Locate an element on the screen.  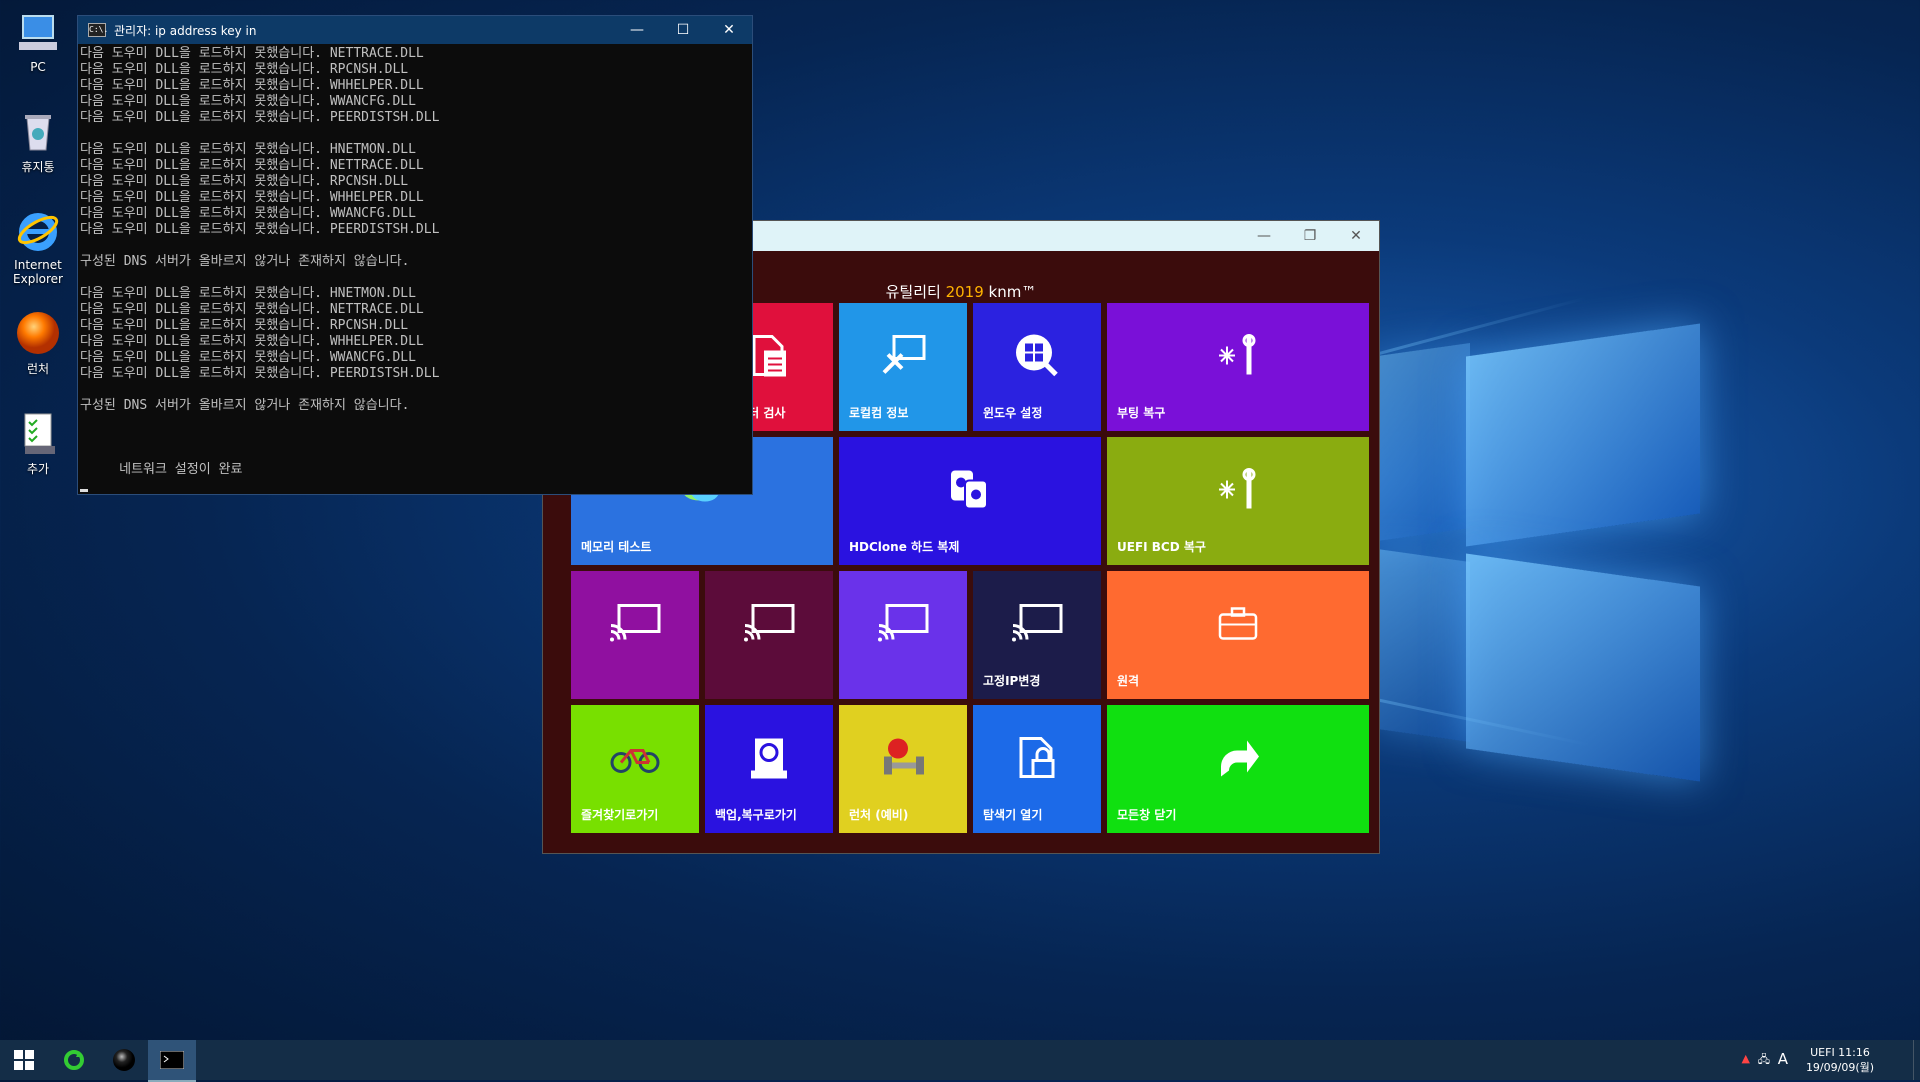
desktop-icon-launcher: 런처 is located at coordinates (38, 343).